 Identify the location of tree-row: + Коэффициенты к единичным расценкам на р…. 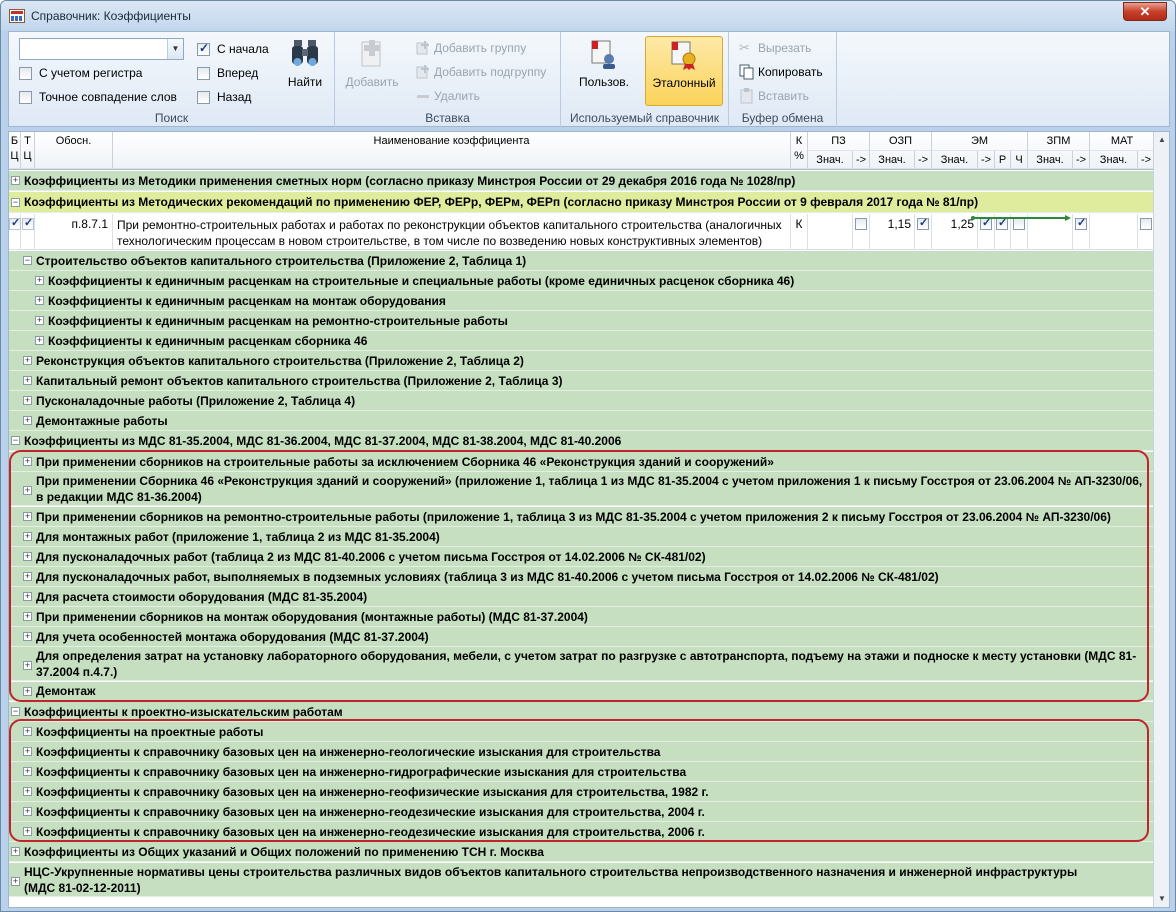
(582, 321).